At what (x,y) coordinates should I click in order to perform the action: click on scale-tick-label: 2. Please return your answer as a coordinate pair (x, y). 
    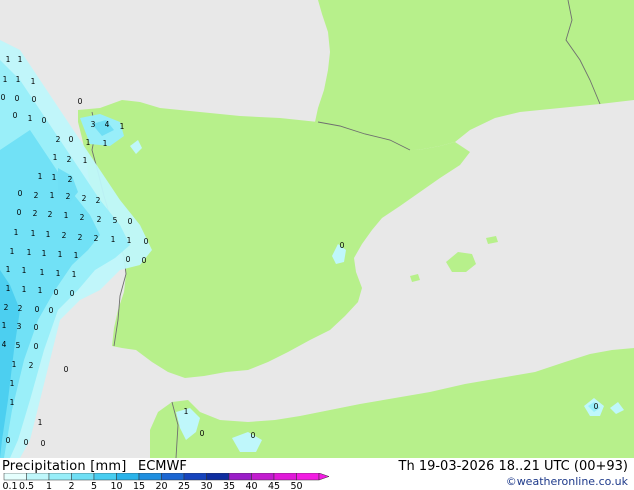
    Looking at the image, I should click on (71, 485).